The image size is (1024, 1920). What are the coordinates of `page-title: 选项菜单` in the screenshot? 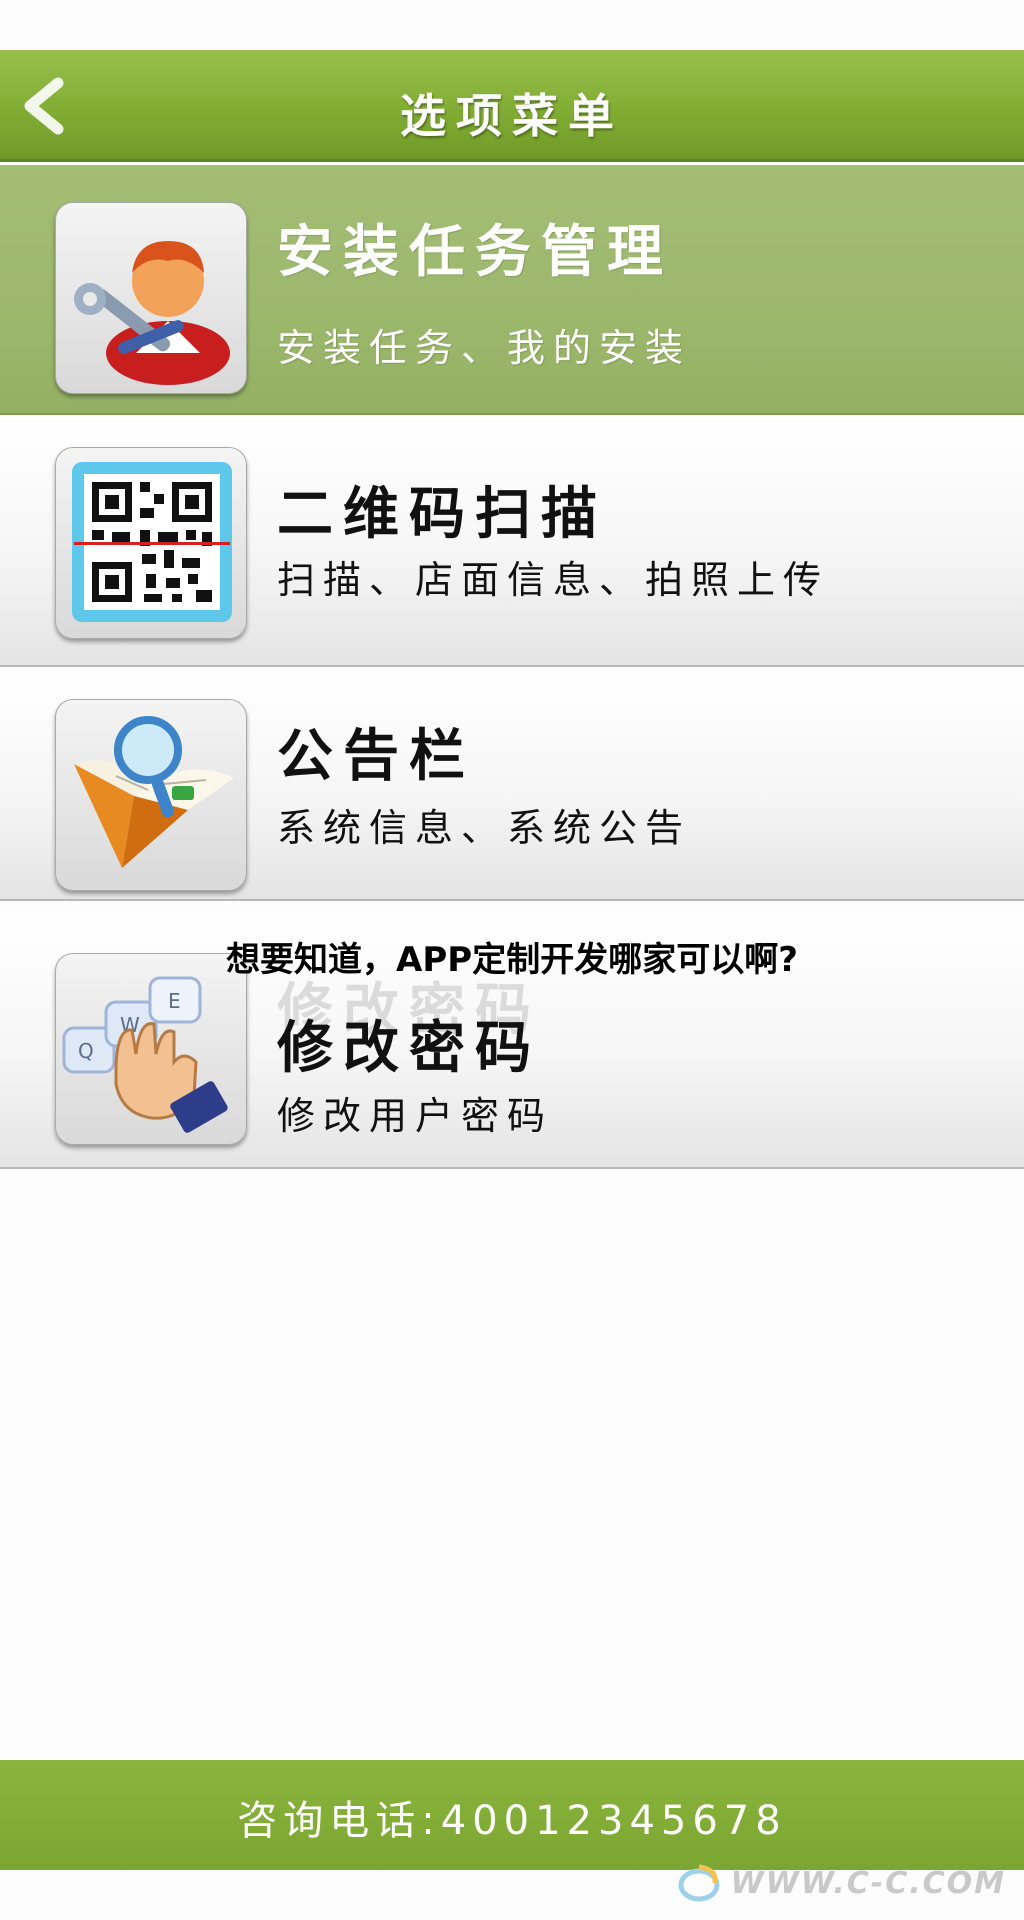 It's located at (512, 116).